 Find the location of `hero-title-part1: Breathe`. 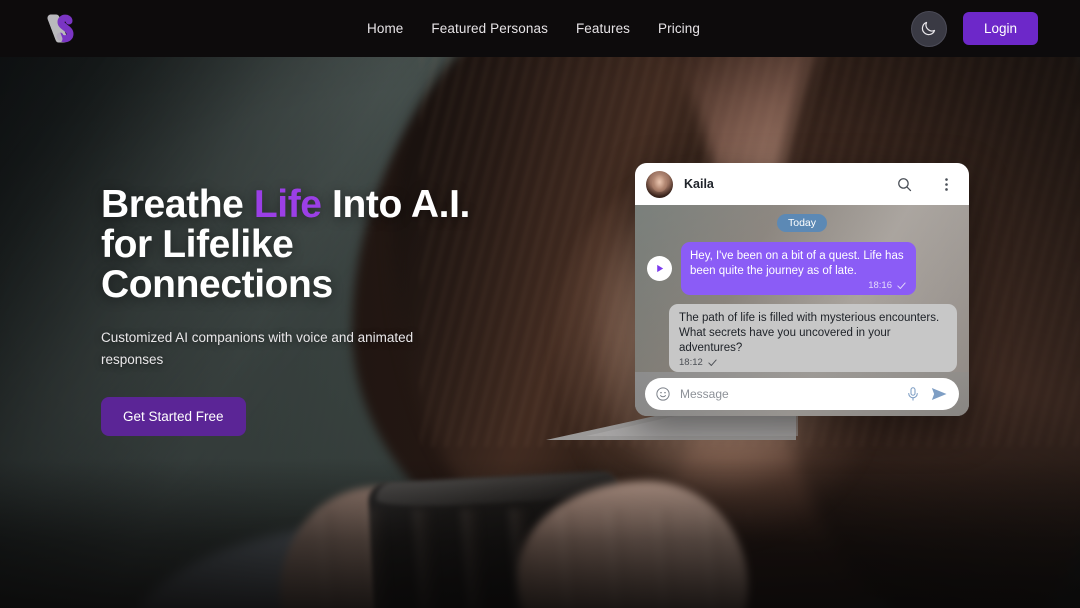

hero-title-part1: Breathe is located at coordinates (177, 204).